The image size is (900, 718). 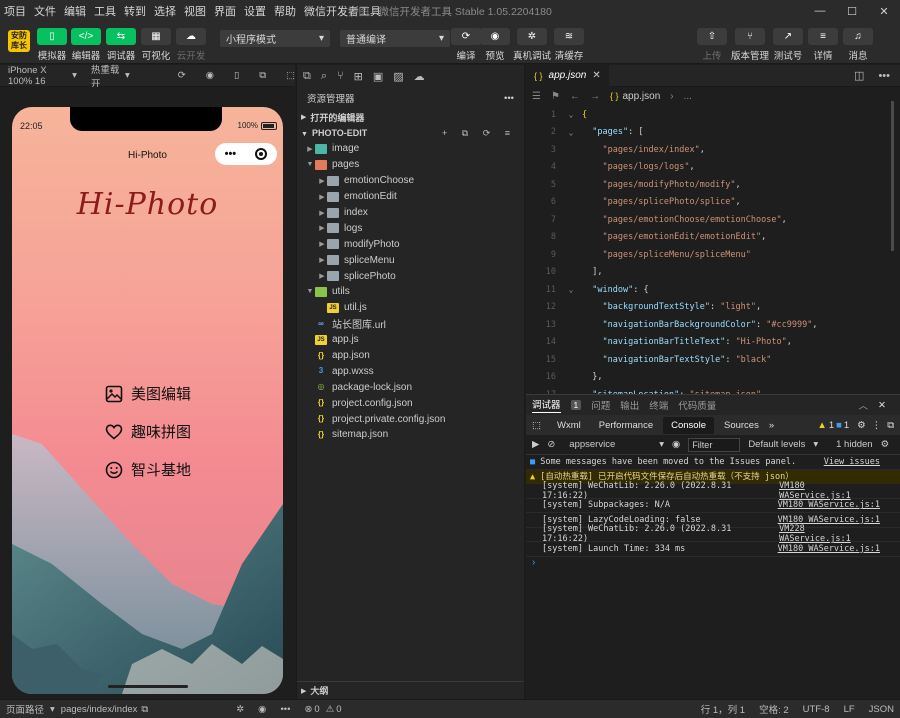 What do you see at coordinates (713, 255) in the screenshot?
I see `code-line: 9 "pages/spliceMenu/spliceMenu"` at bounding box center [713, 255].